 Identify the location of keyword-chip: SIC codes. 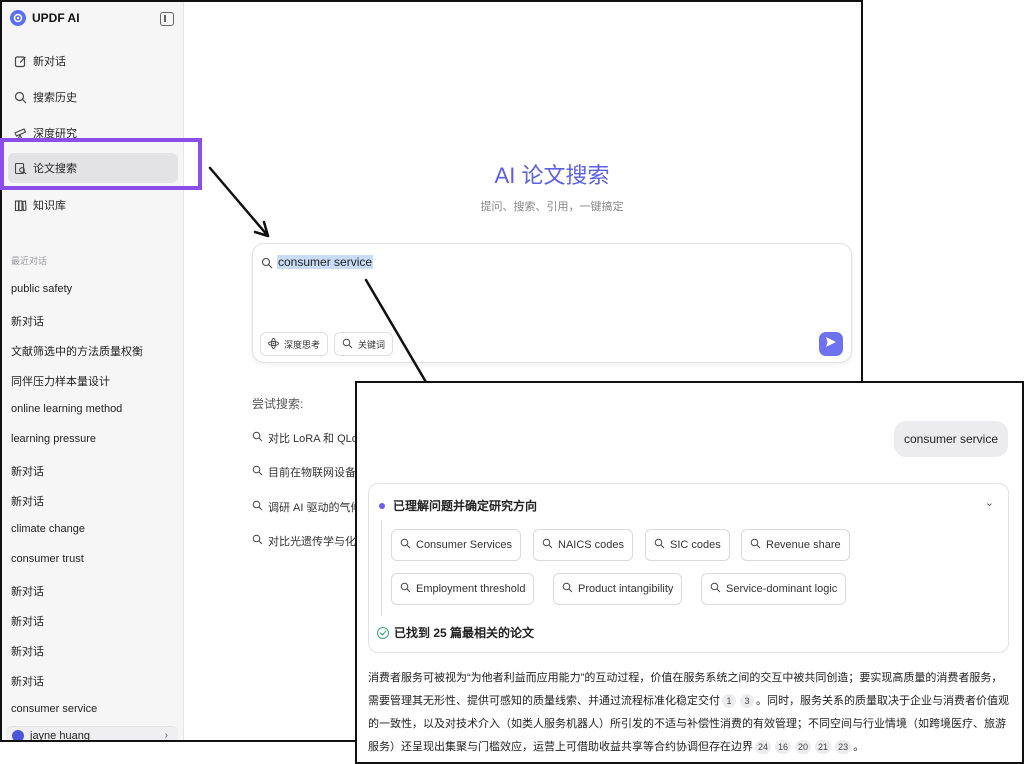
(687, 545).